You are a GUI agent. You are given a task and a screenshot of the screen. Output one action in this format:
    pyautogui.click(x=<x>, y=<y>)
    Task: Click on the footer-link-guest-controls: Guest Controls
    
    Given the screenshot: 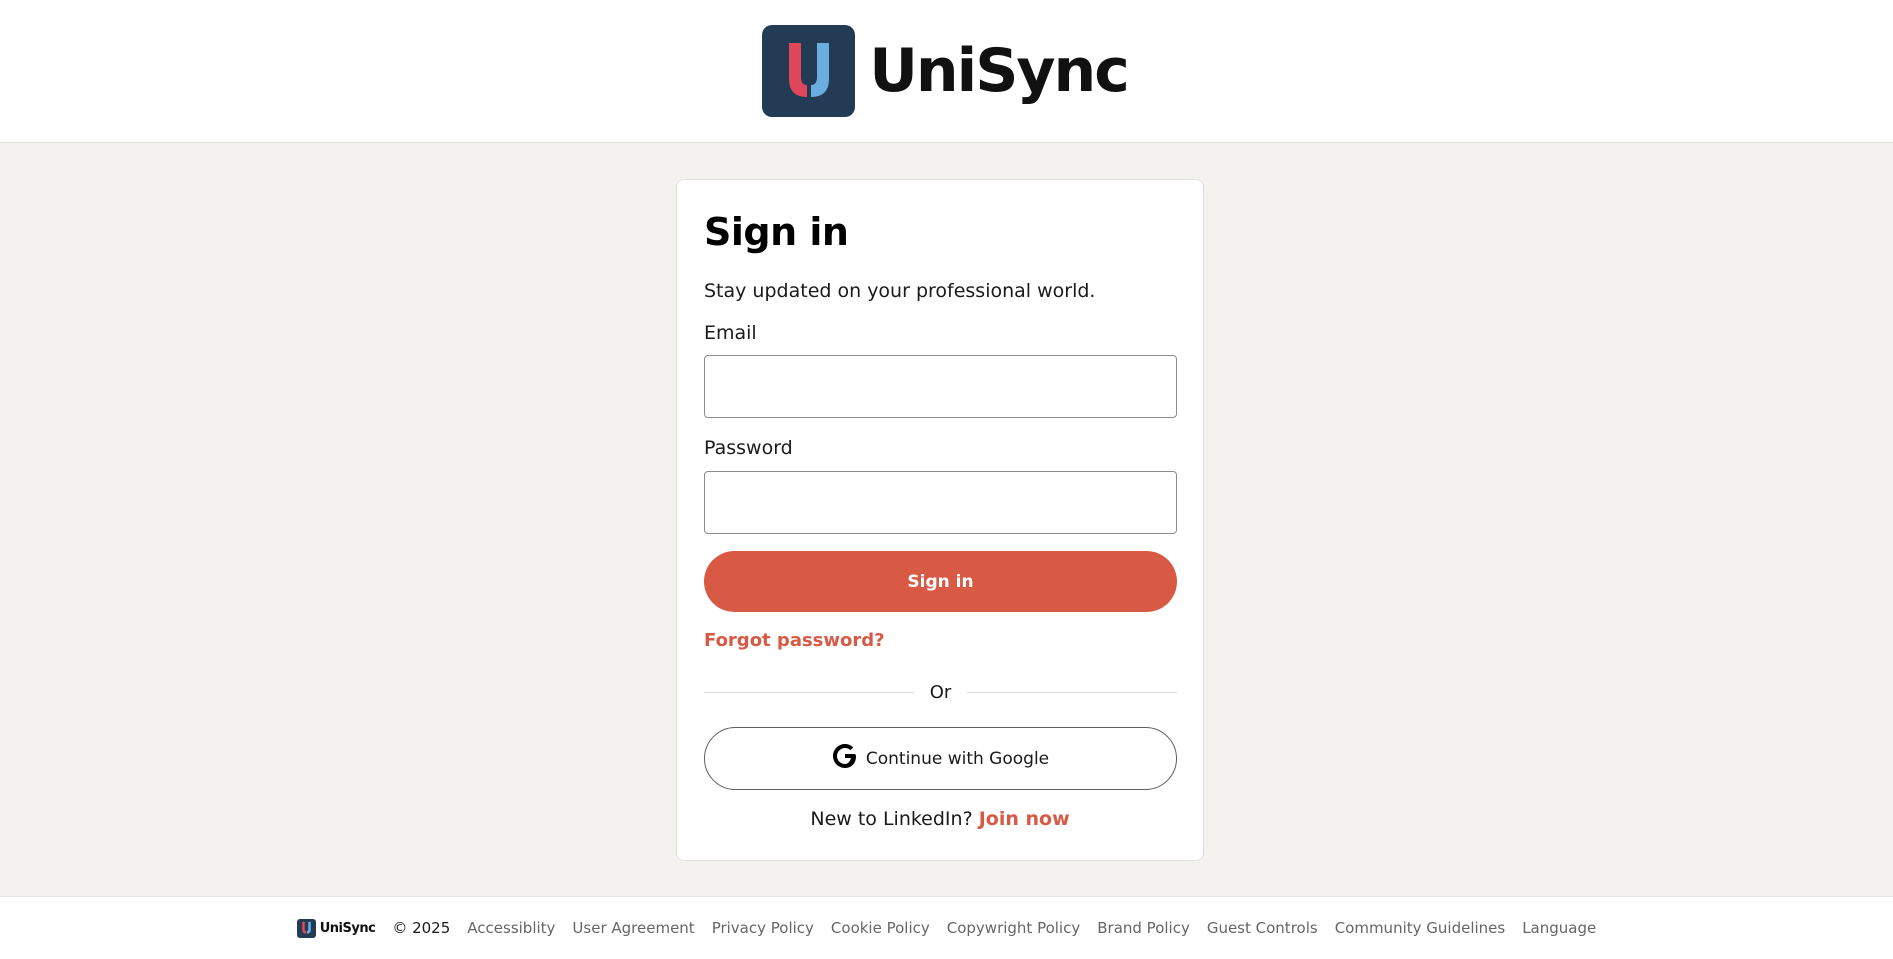 What is the action you would take?
    pyautogui.click(x=1262, y=928)
    